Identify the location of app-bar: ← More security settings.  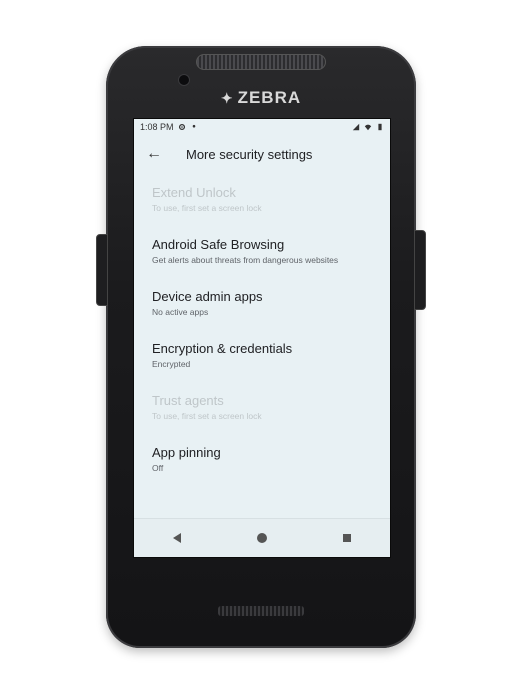
(262, 154).